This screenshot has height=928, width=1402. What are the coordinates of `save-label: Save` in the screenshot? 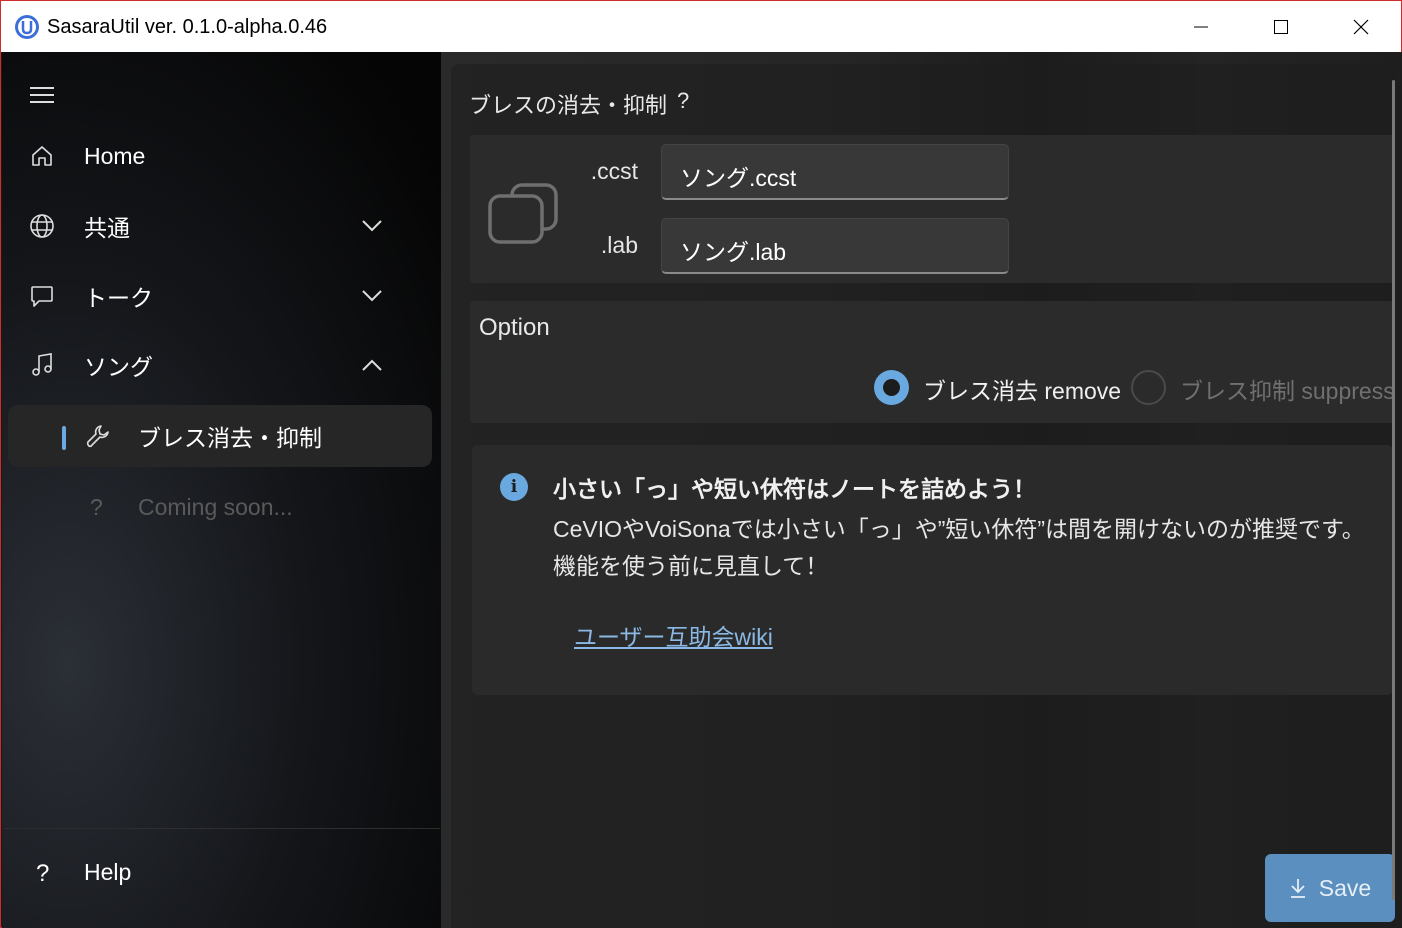 It's located at (1345, 887).